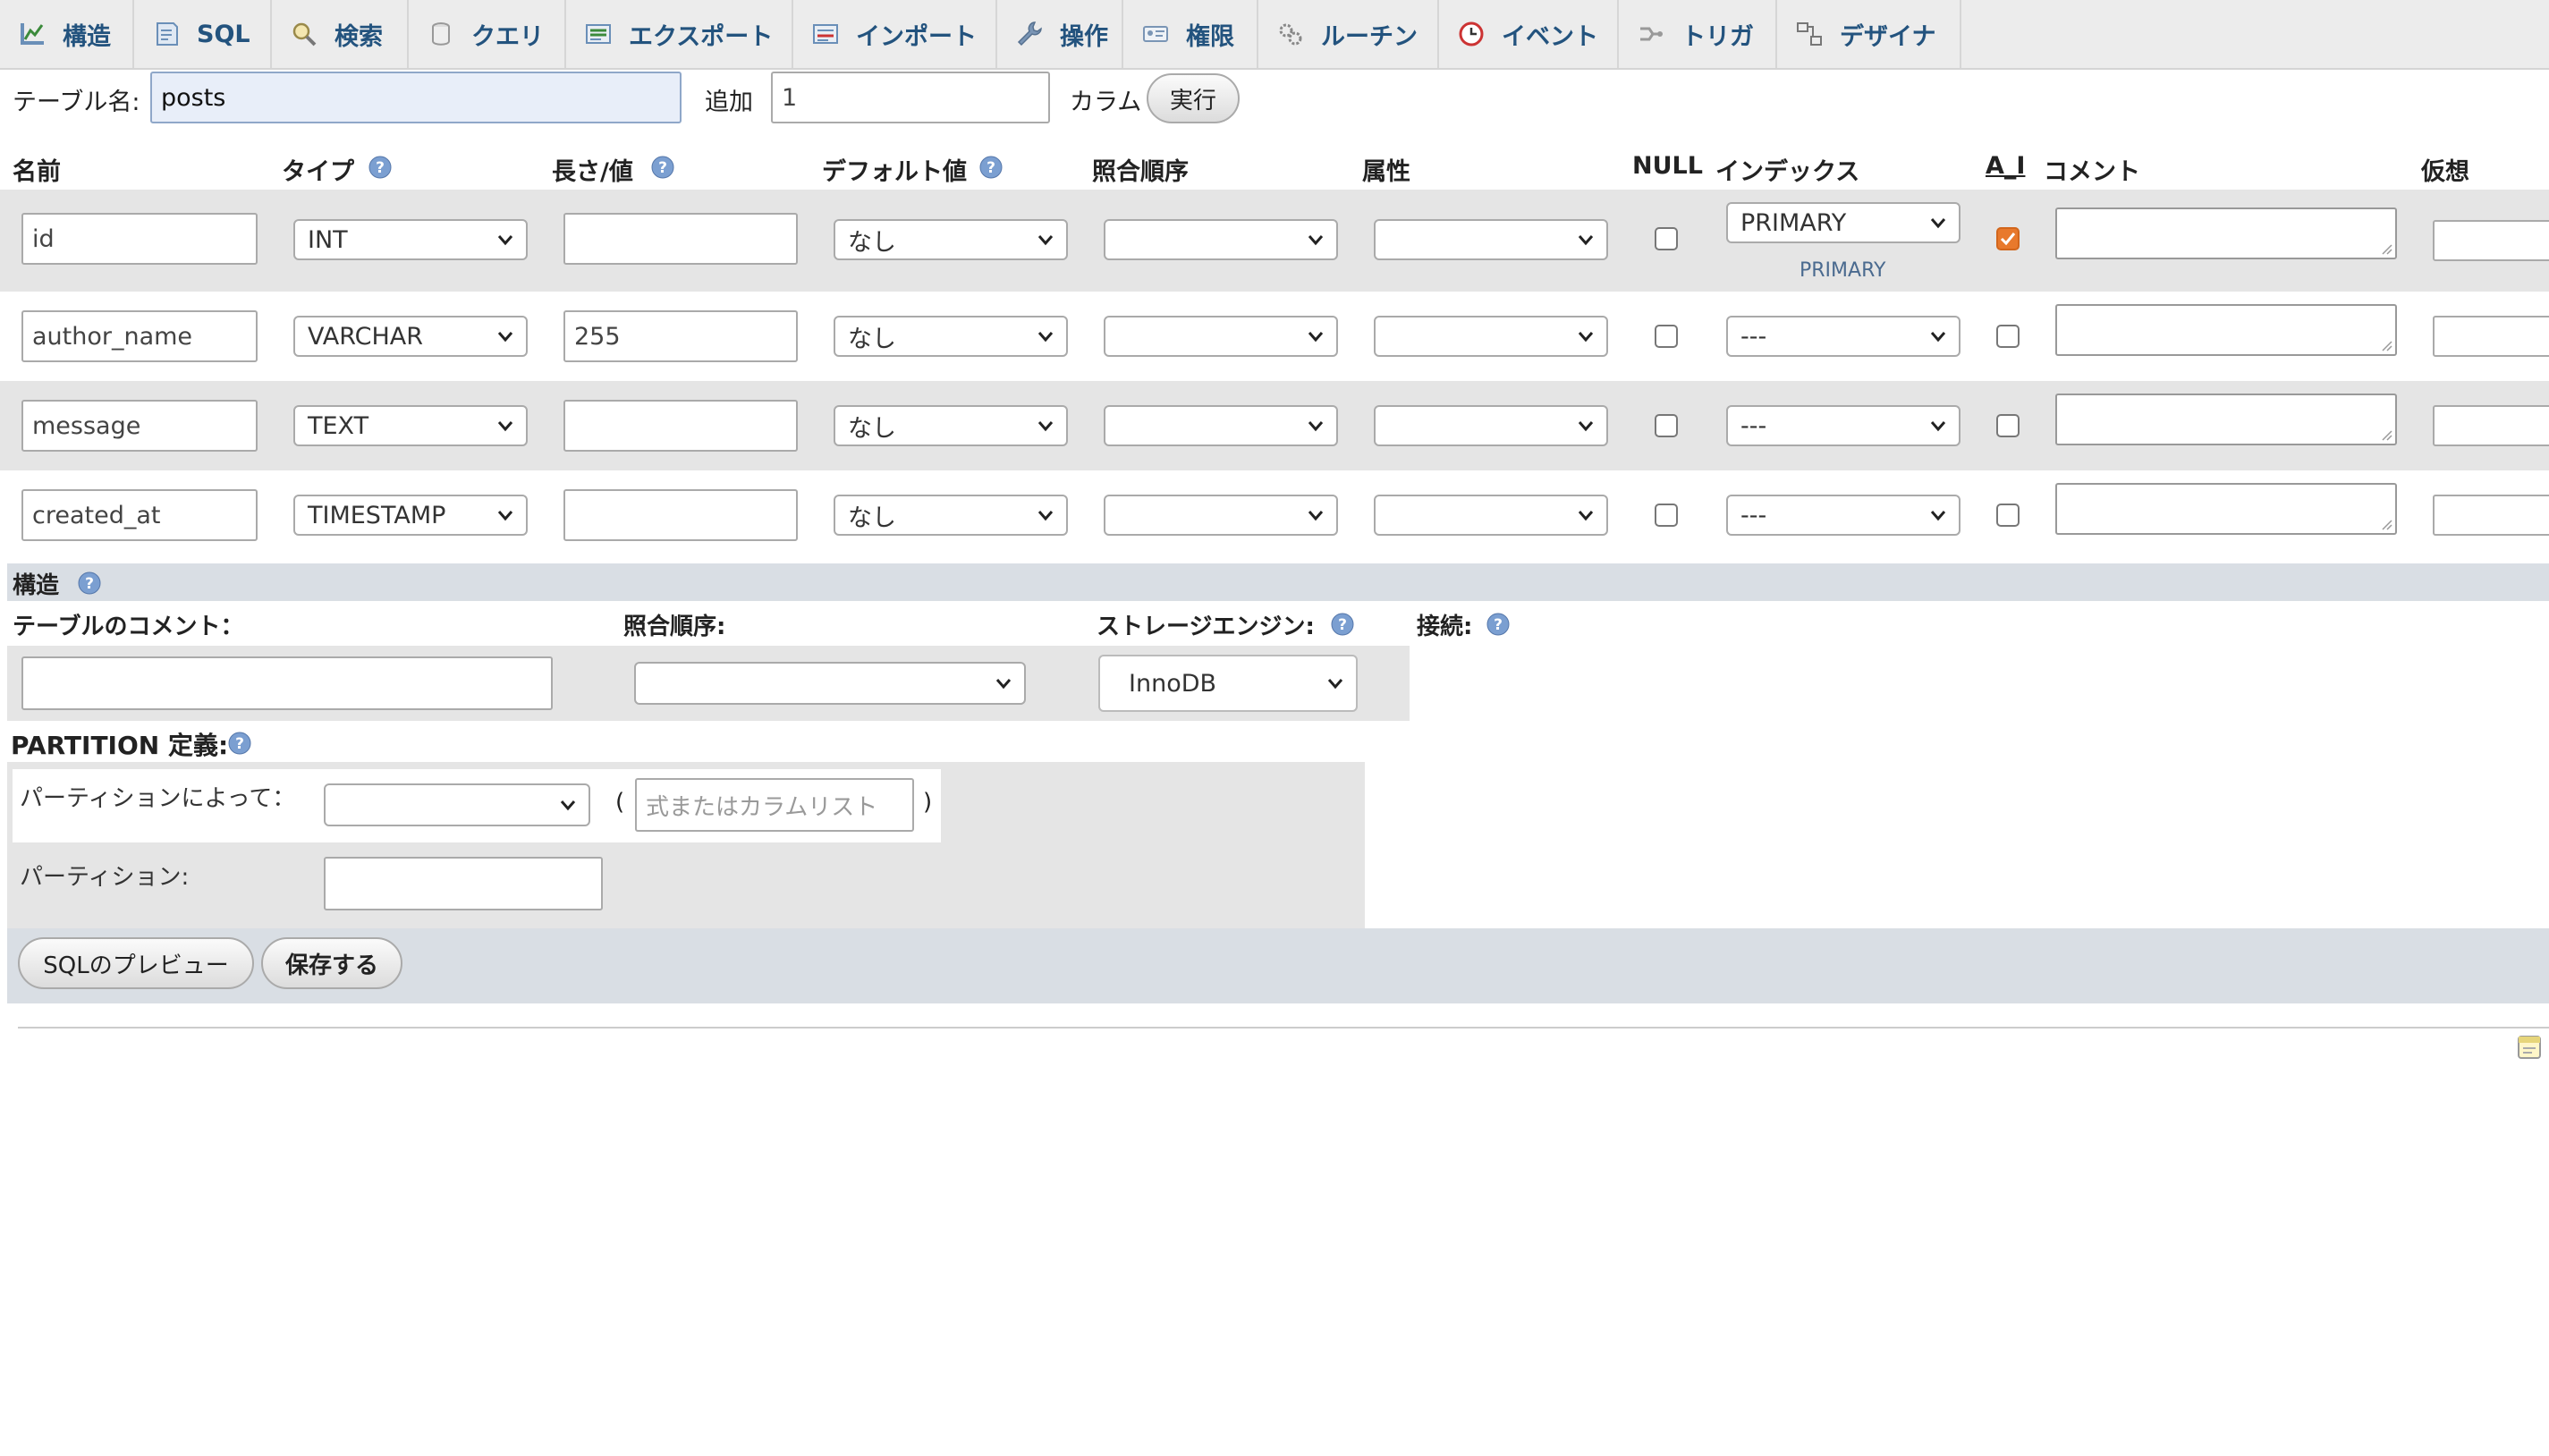 This screenshot has height=1456, width=2549. Describe the element at coordinates (1529, 34) in the screenshot. I see `tab-events: イベント` at that location.